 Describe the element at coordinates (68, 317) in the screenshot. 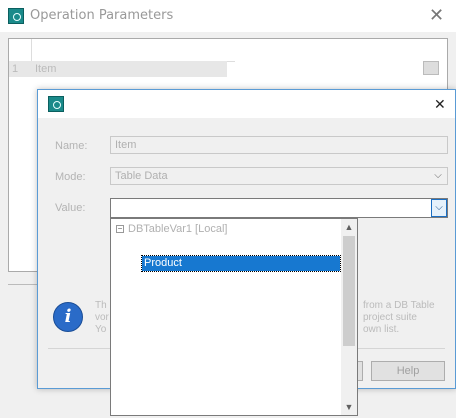

I see `info-icon: i` at that location.